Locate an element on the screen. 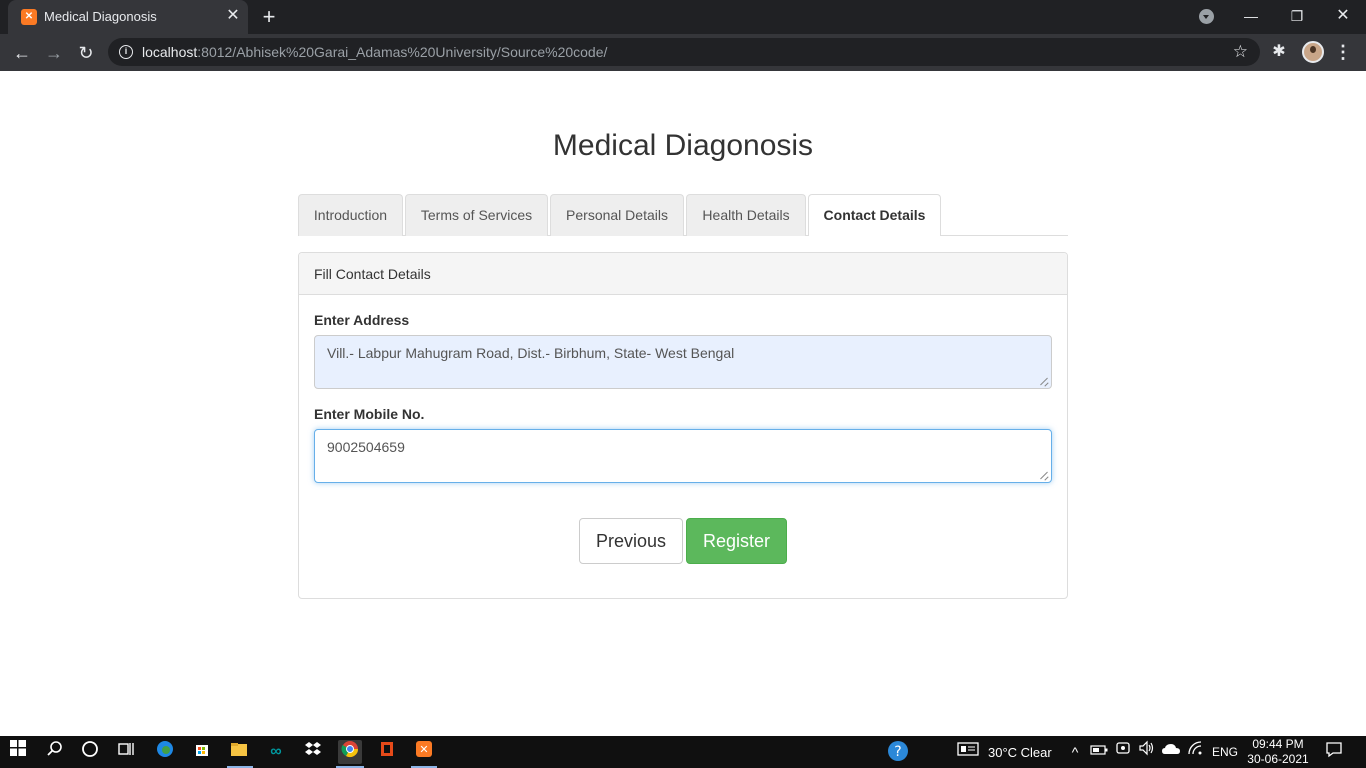 The height and width of the screenshot is (768, 1366). back-arrow-icon: ← is located at coordinates (22, 53).